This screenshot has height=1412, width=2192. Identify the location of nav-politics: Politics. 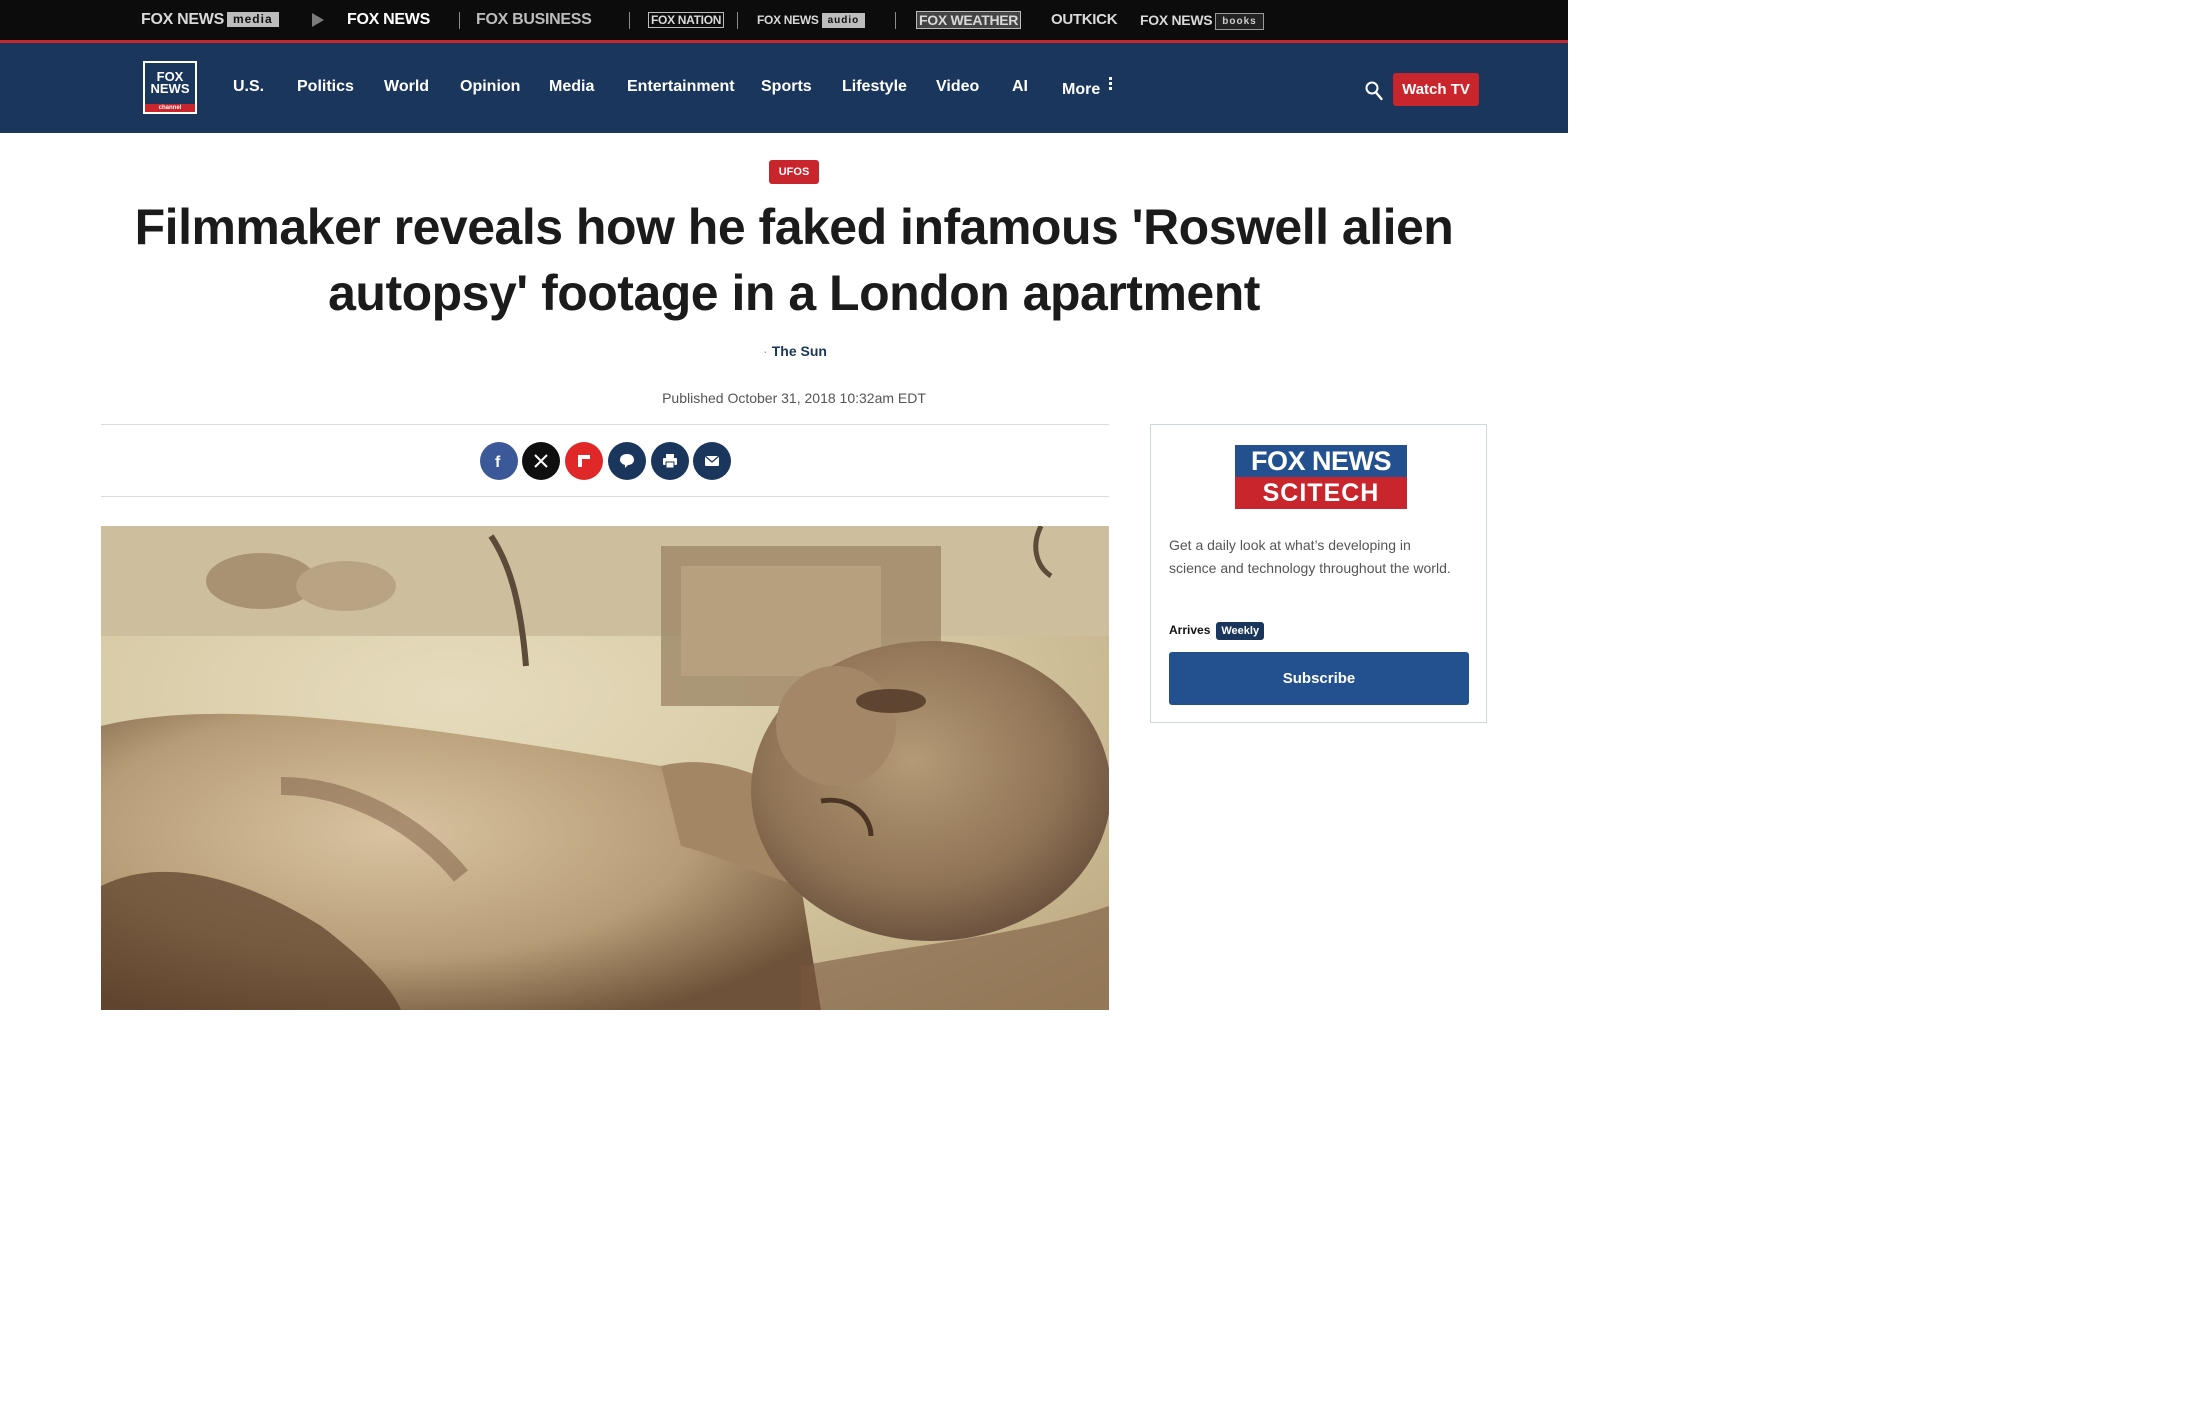
(325, 87).